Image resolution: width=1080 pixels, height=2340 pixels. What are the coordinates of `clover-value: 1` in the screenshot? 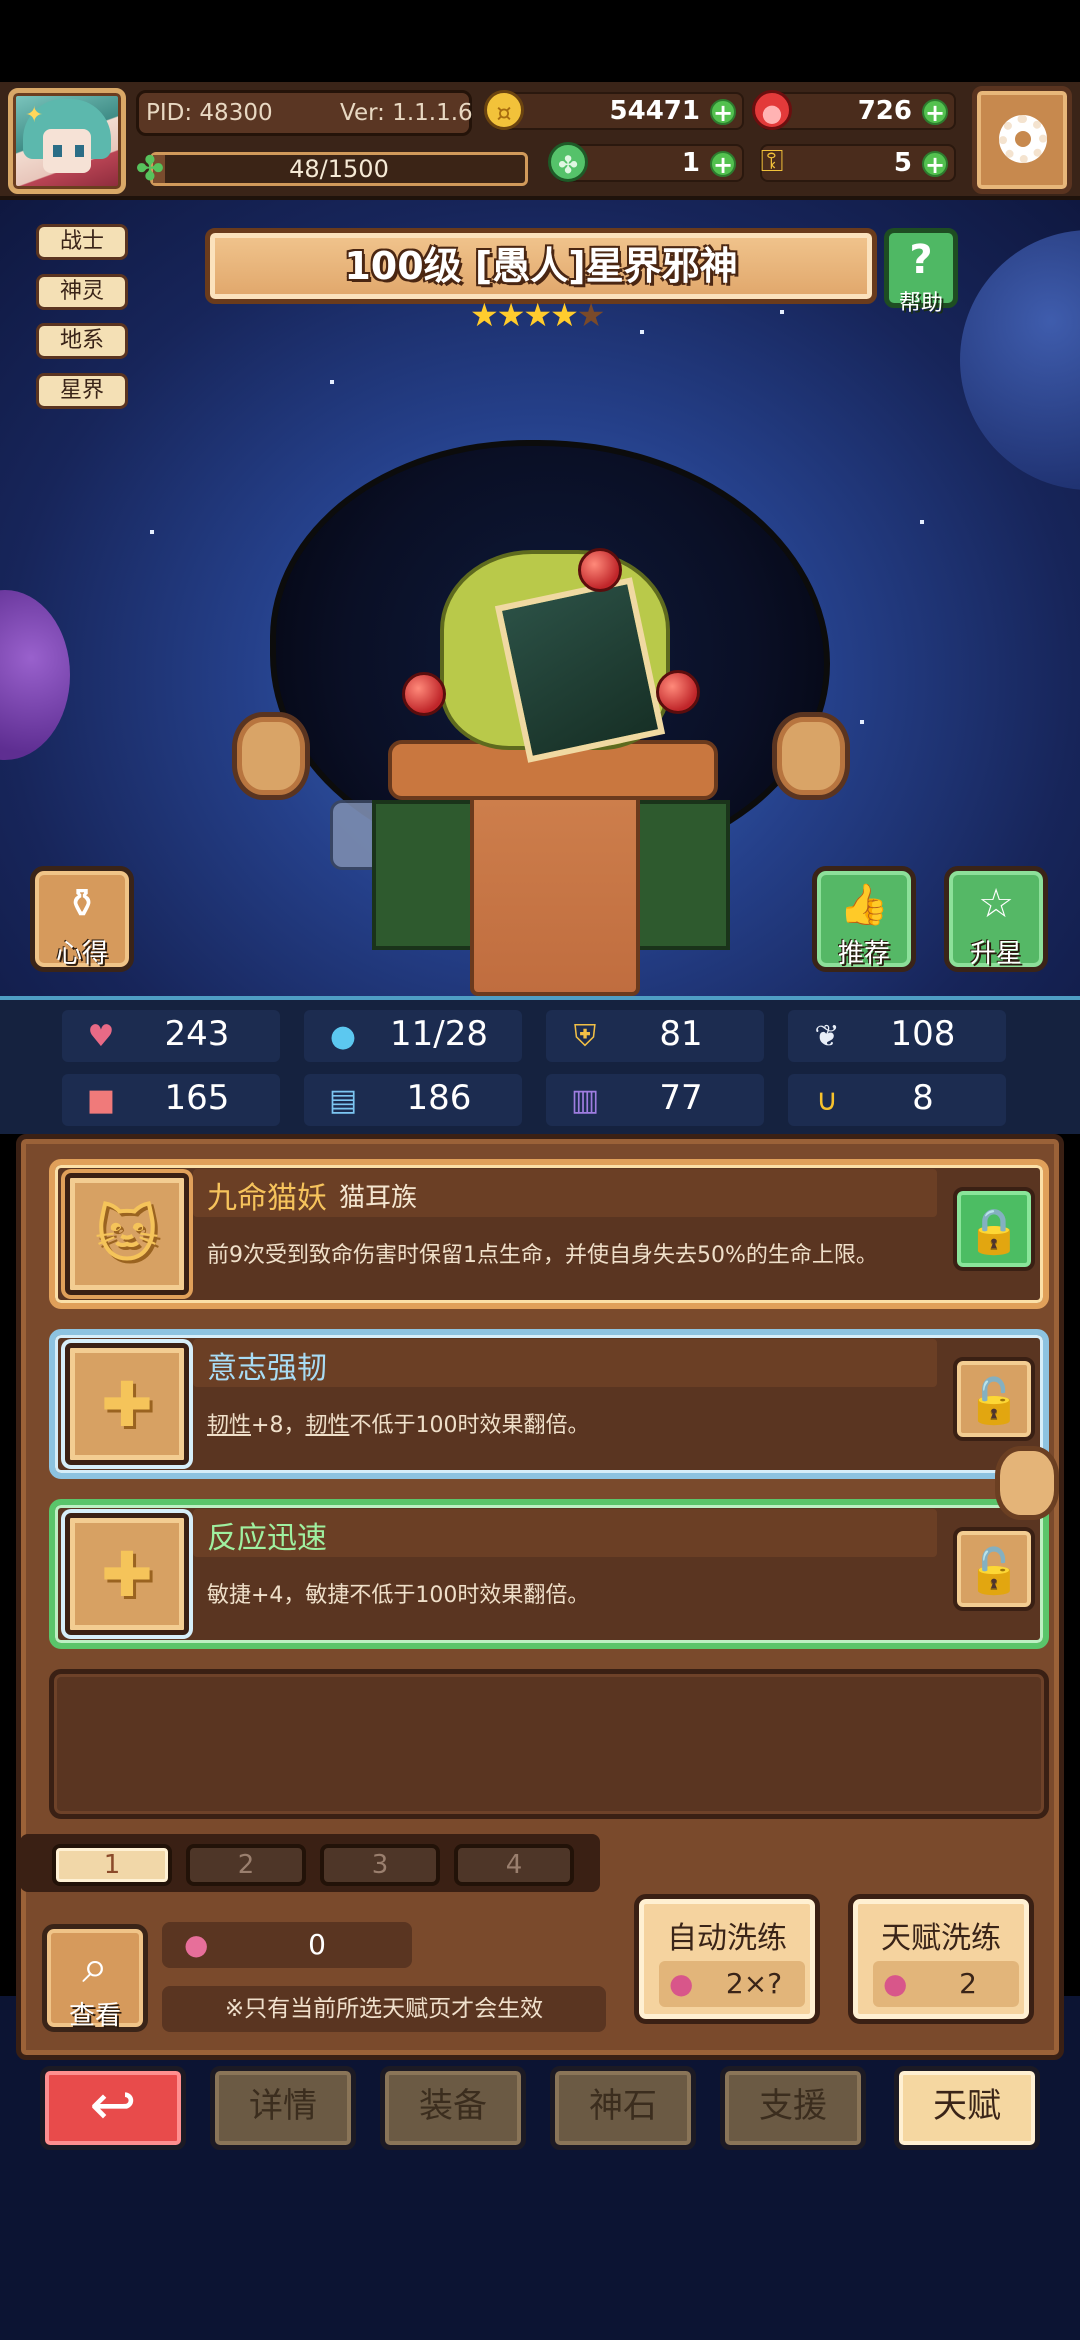 It's located at (690, 163).